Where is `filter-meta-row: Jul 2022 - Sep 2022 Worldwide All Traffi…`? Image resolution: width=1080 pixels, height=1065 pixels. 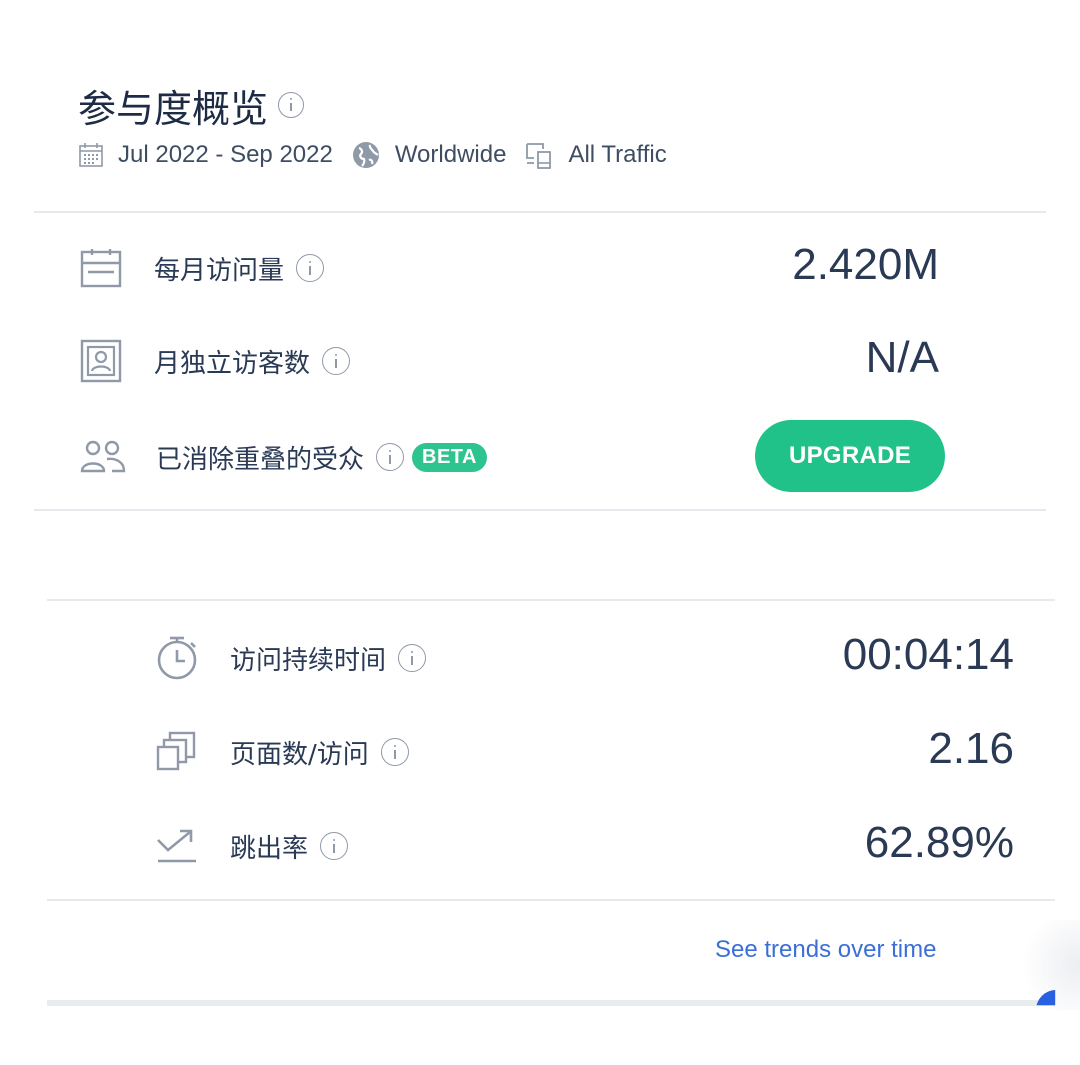 filter-meta-row: Jul 2022 - Sep 2022 Worldwide All Traffi… is located at coordinates (381, 155).